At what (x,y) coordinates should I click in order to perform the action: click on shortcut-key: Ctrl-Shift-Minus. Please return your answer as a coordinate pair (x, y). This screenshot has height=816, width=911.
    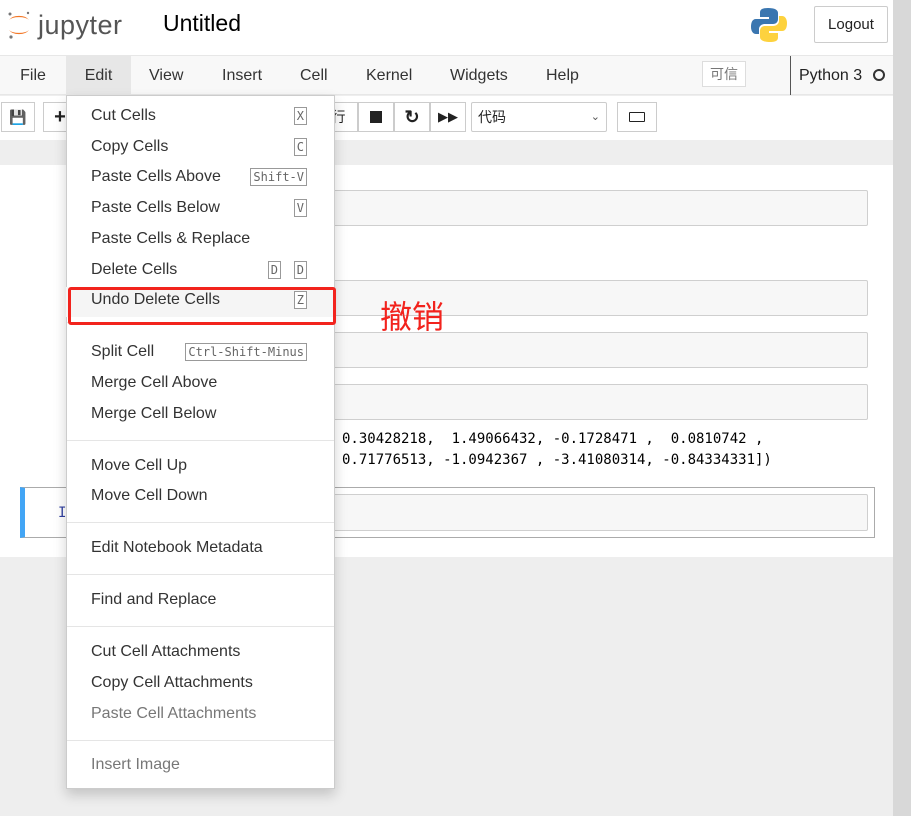
    Looking at the image, I should click on (246, 352).